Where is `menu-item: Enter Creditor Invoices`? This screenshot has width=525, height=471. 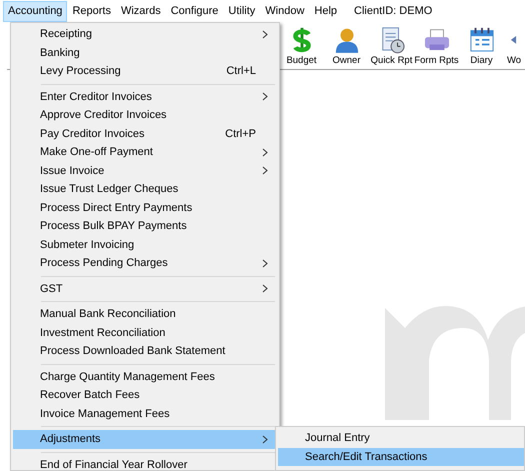 menu-item: Enter Creditor Invoices is located at coordinates (144, 97).